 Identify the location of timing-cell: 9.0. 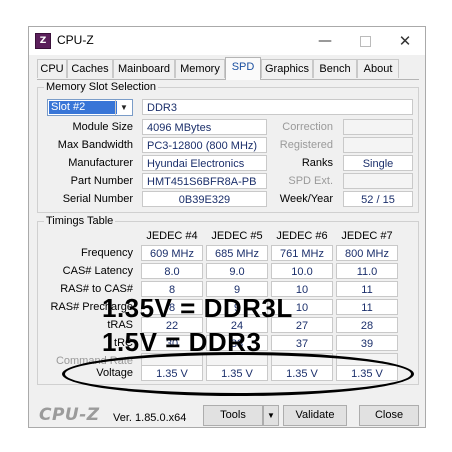
(237, 271).